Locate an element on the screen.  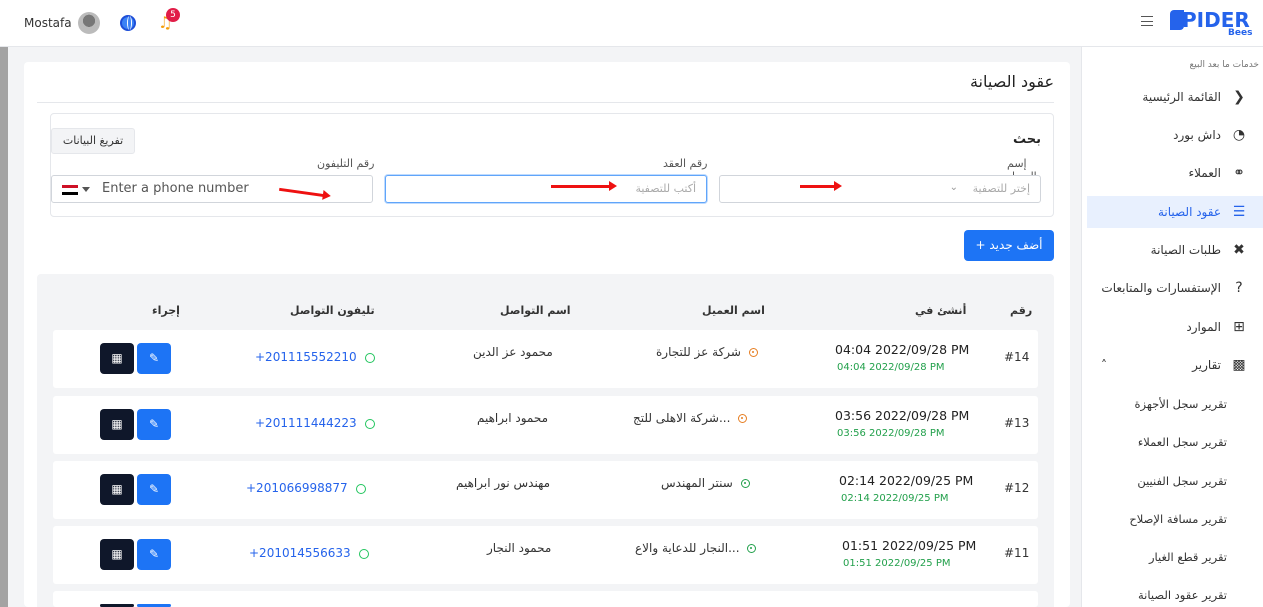
contact-name: محمود ابراهيم is located at coordinates (513, 418).